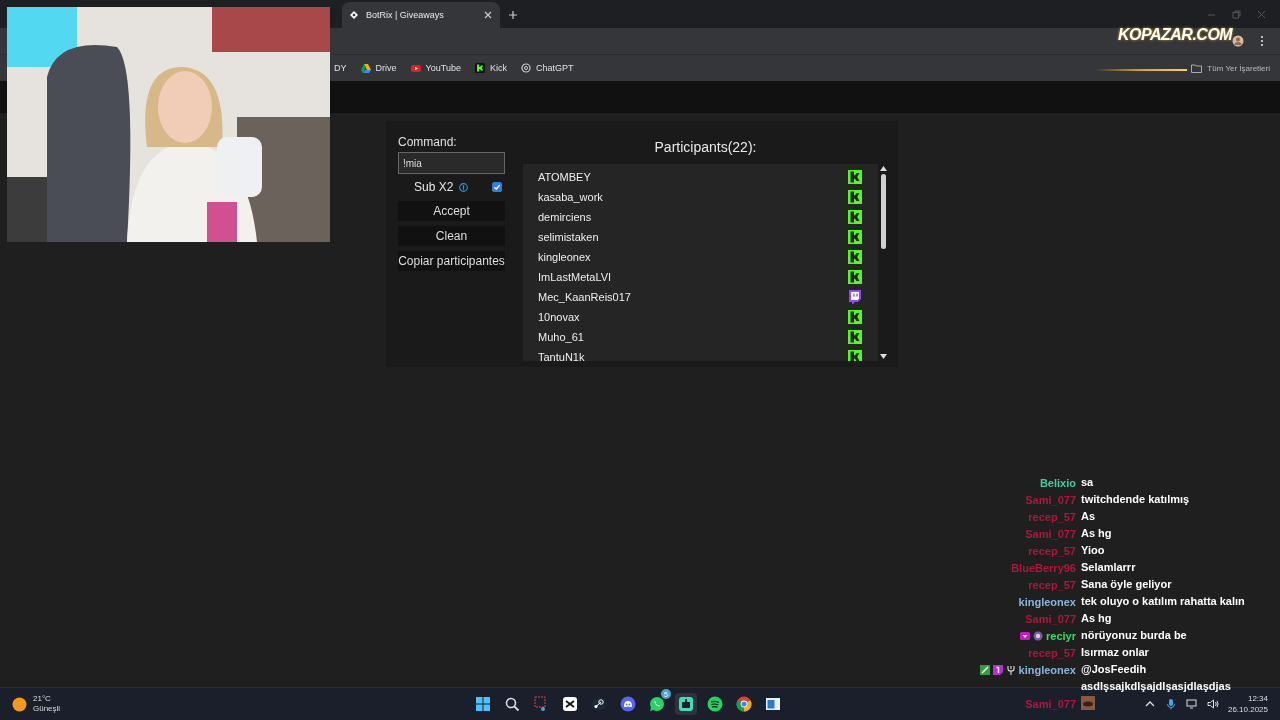 The height and width of the screenshot is (720, 1280). What do you see at coordinates (554, 68) in the screenshot?
I see `bookmark-link: ChatGPT` at bounding box center [554, 68].